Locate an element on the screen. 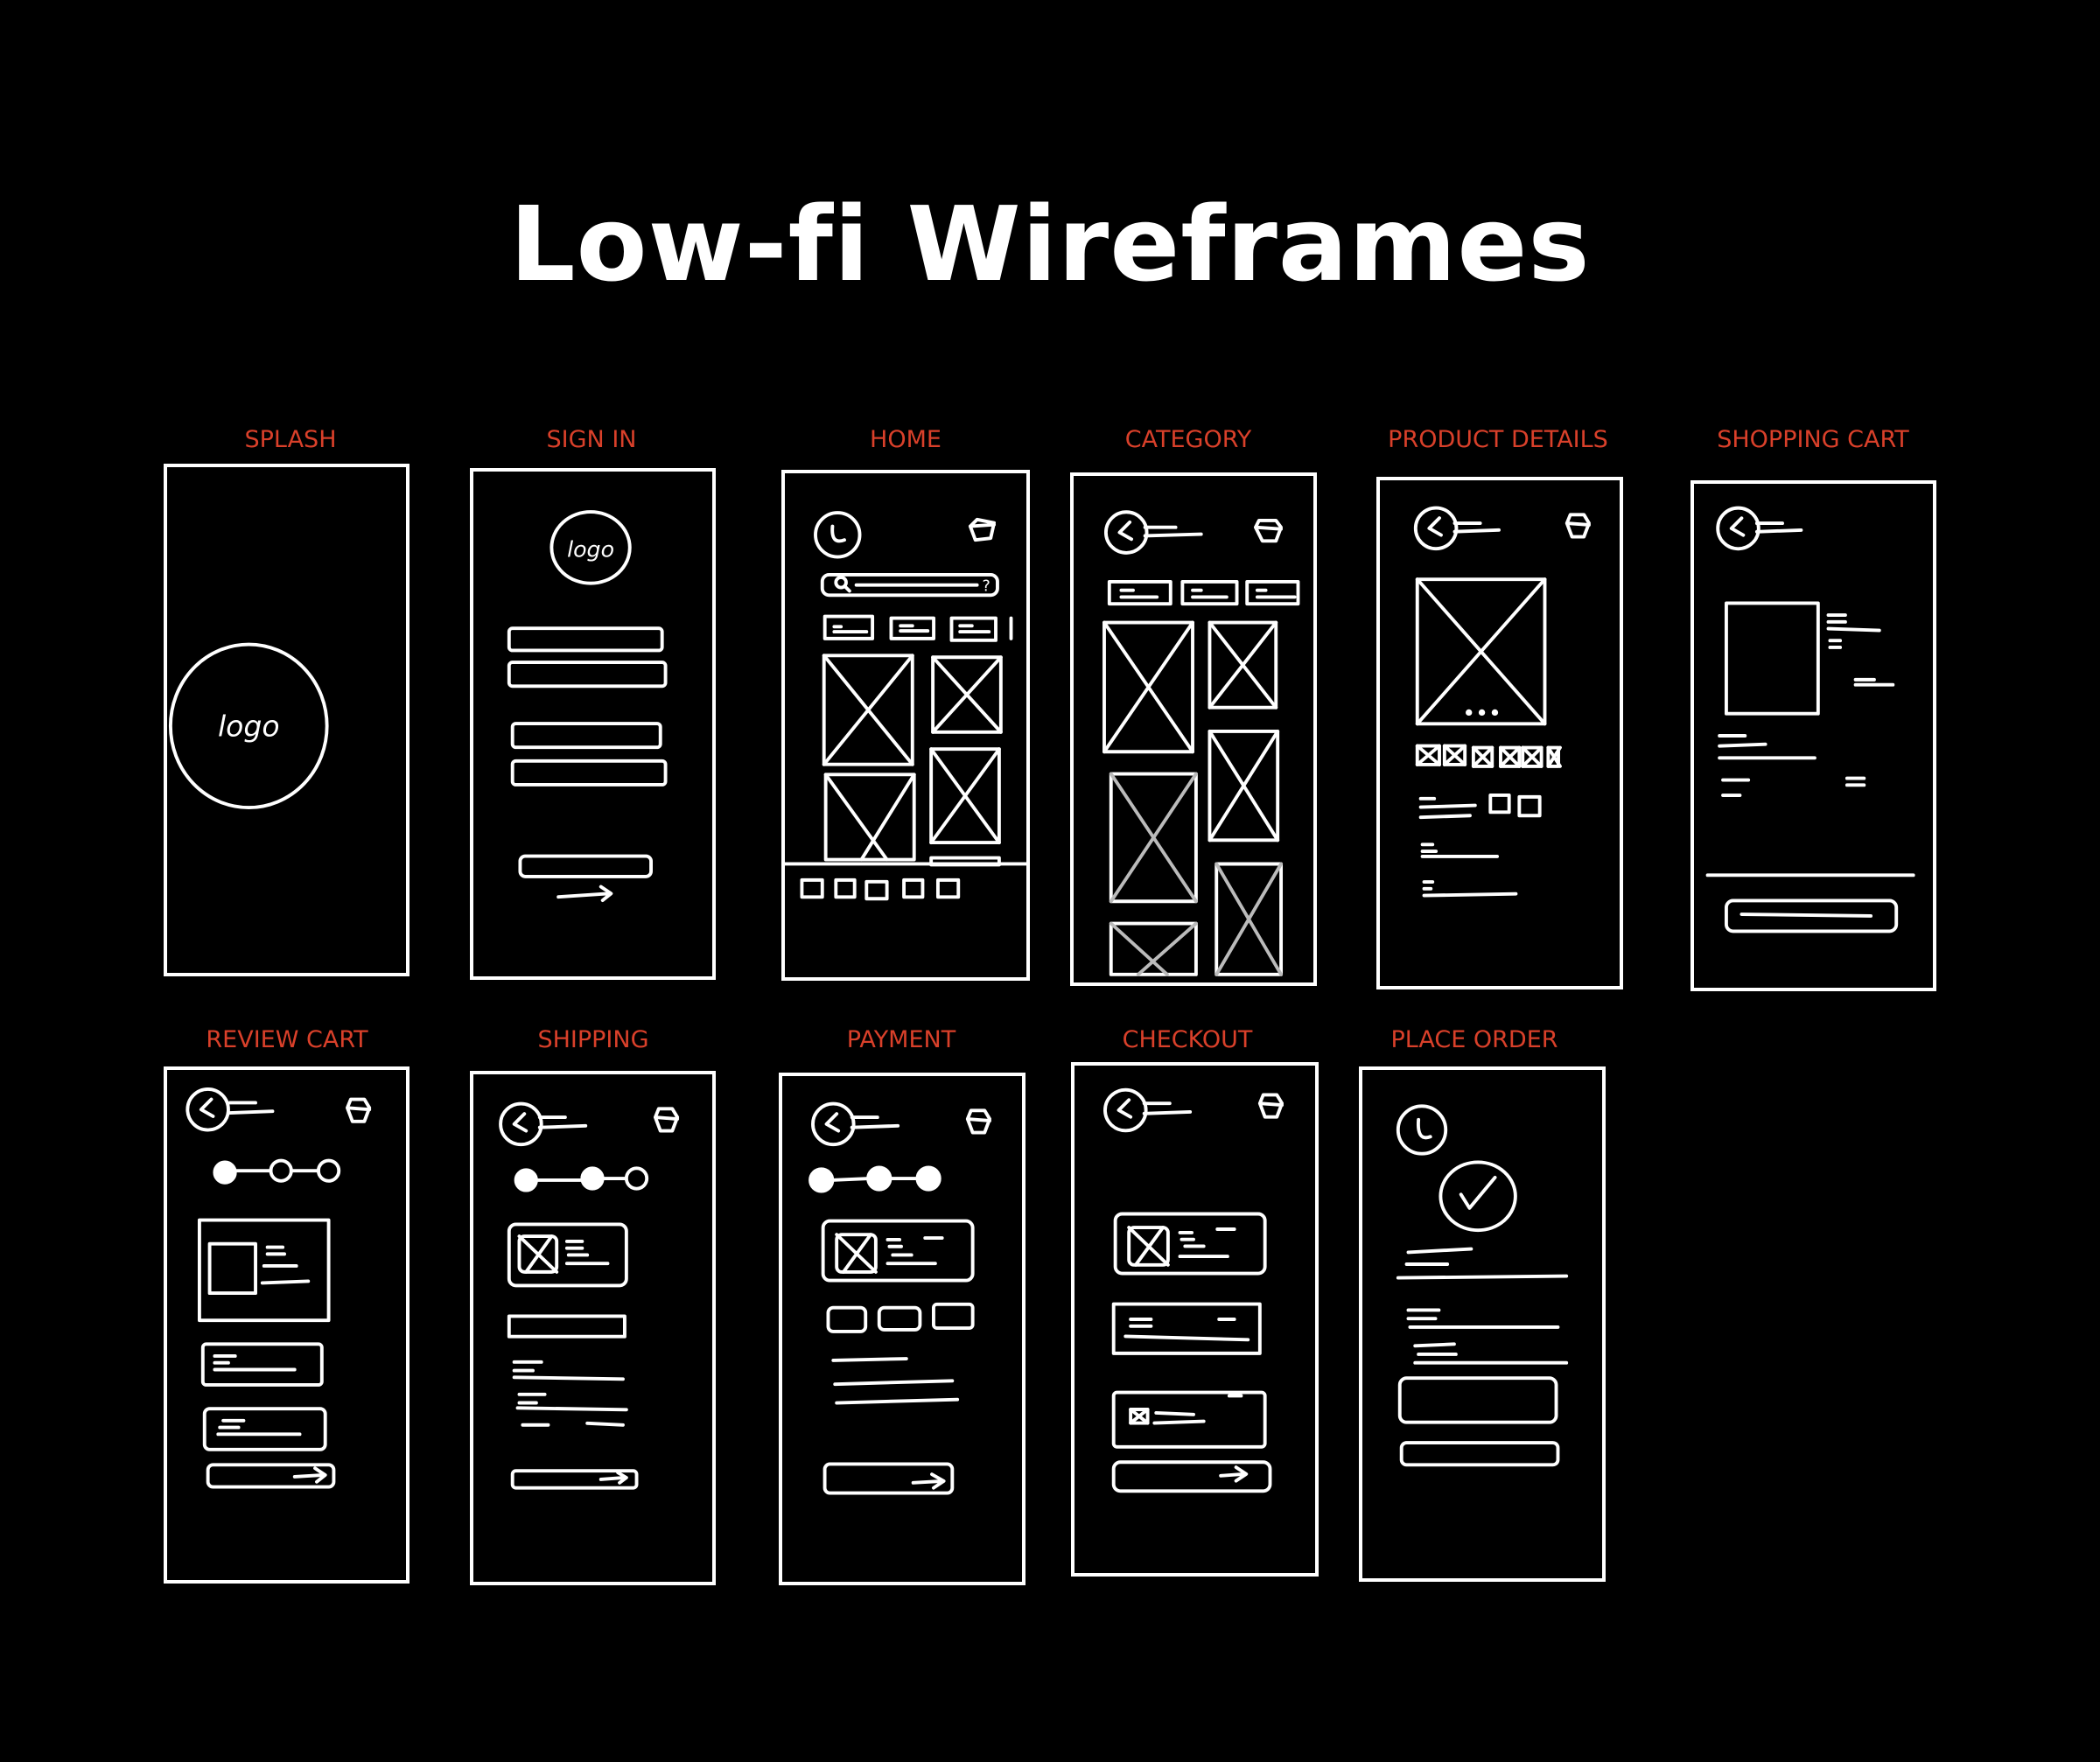  wireframe-checkout is located at coordinates (1195, 1319).